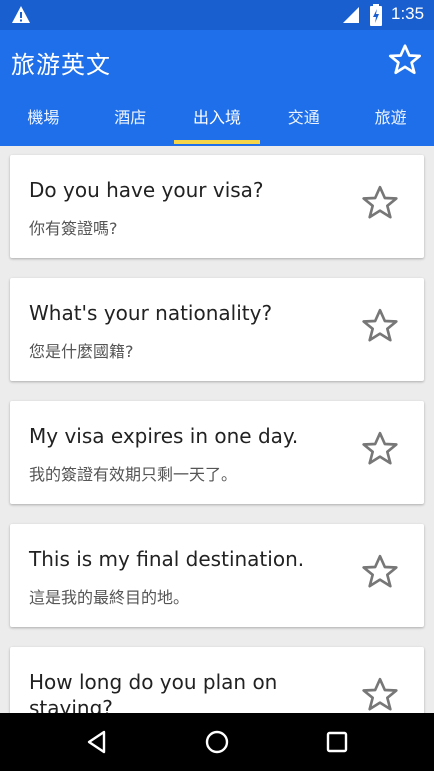  Describe the element at coordinates (337, 742) in the screenshot. I see `recents-icon` at that location.